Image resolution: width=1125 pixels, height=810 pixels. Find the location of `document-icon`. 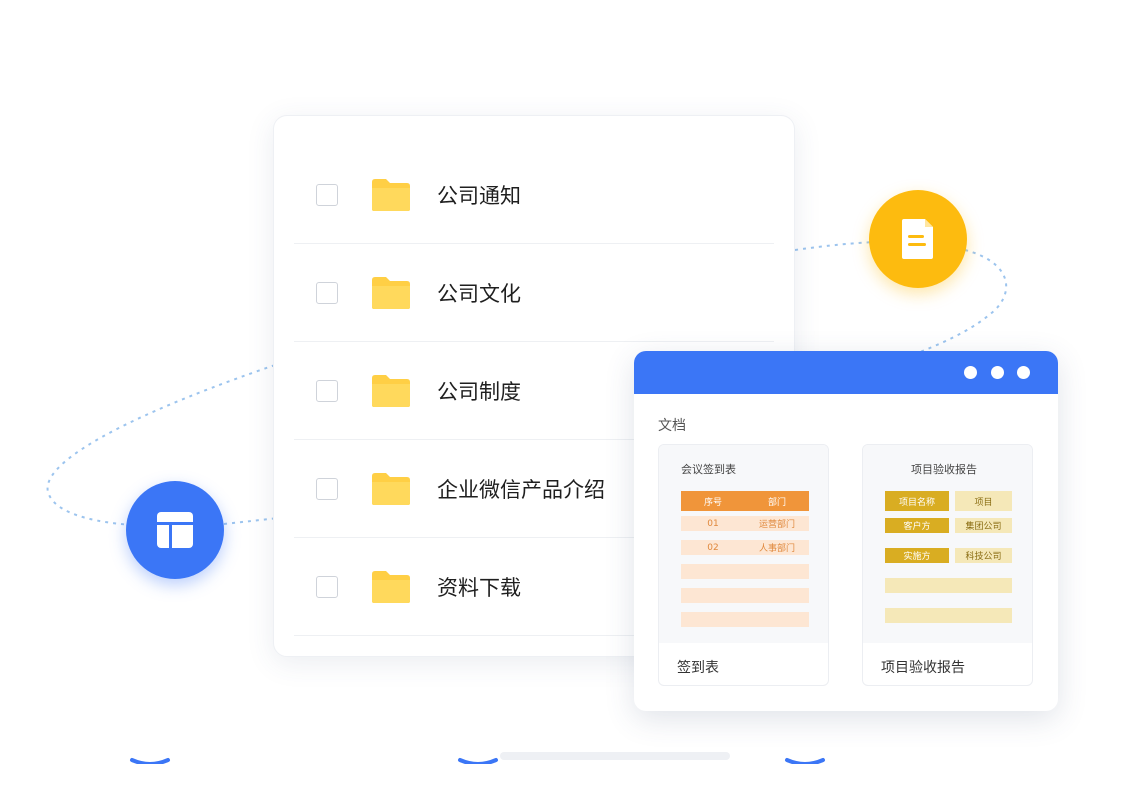

document-icon is located at coordinates (917, 239).